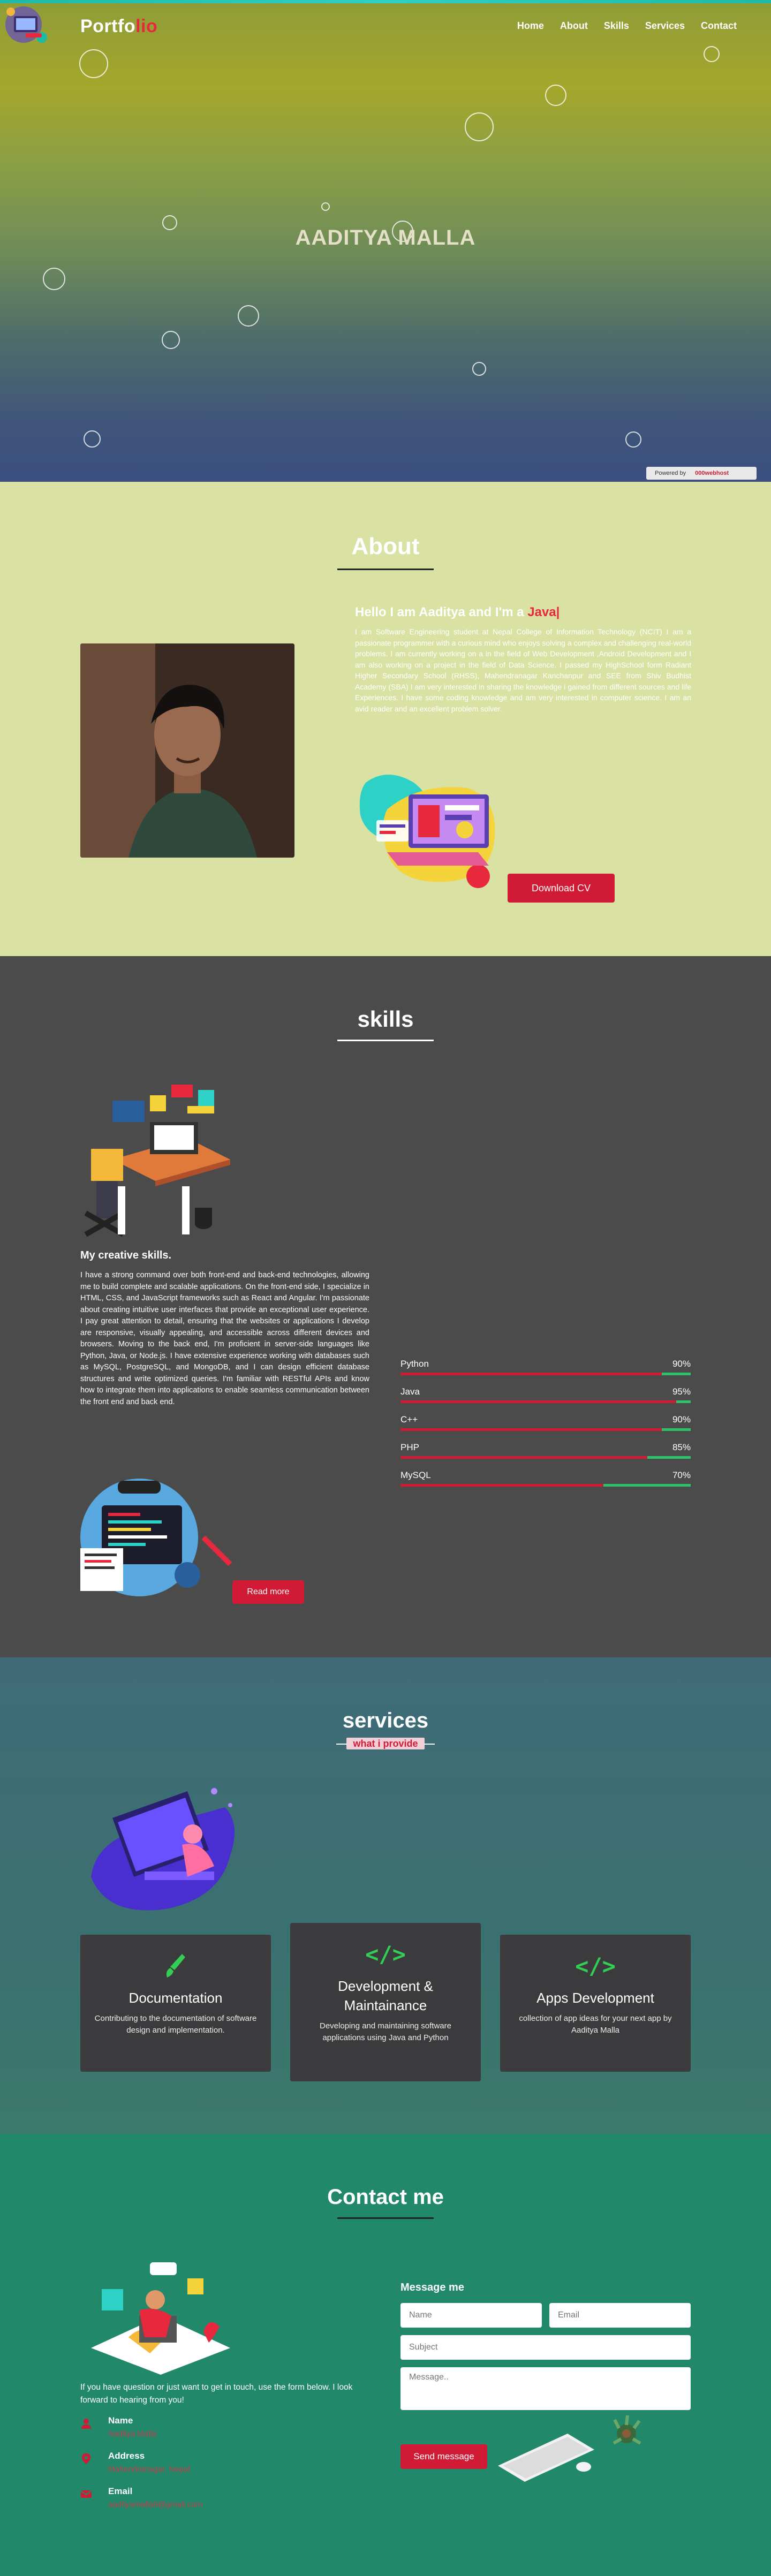  What do you see at coordinates (595, 1998) in the screenshot?
I see `service-card-title: Apps Development` at bounding box center [595, 1998].